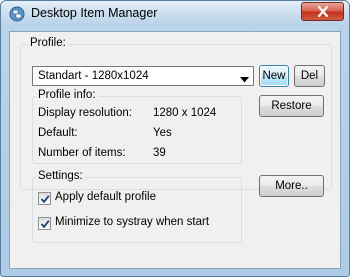  Describe the element at coordinates (105, 197) in the screenshot. I see `apply-default-profile-label: Apply default profile` at that location.